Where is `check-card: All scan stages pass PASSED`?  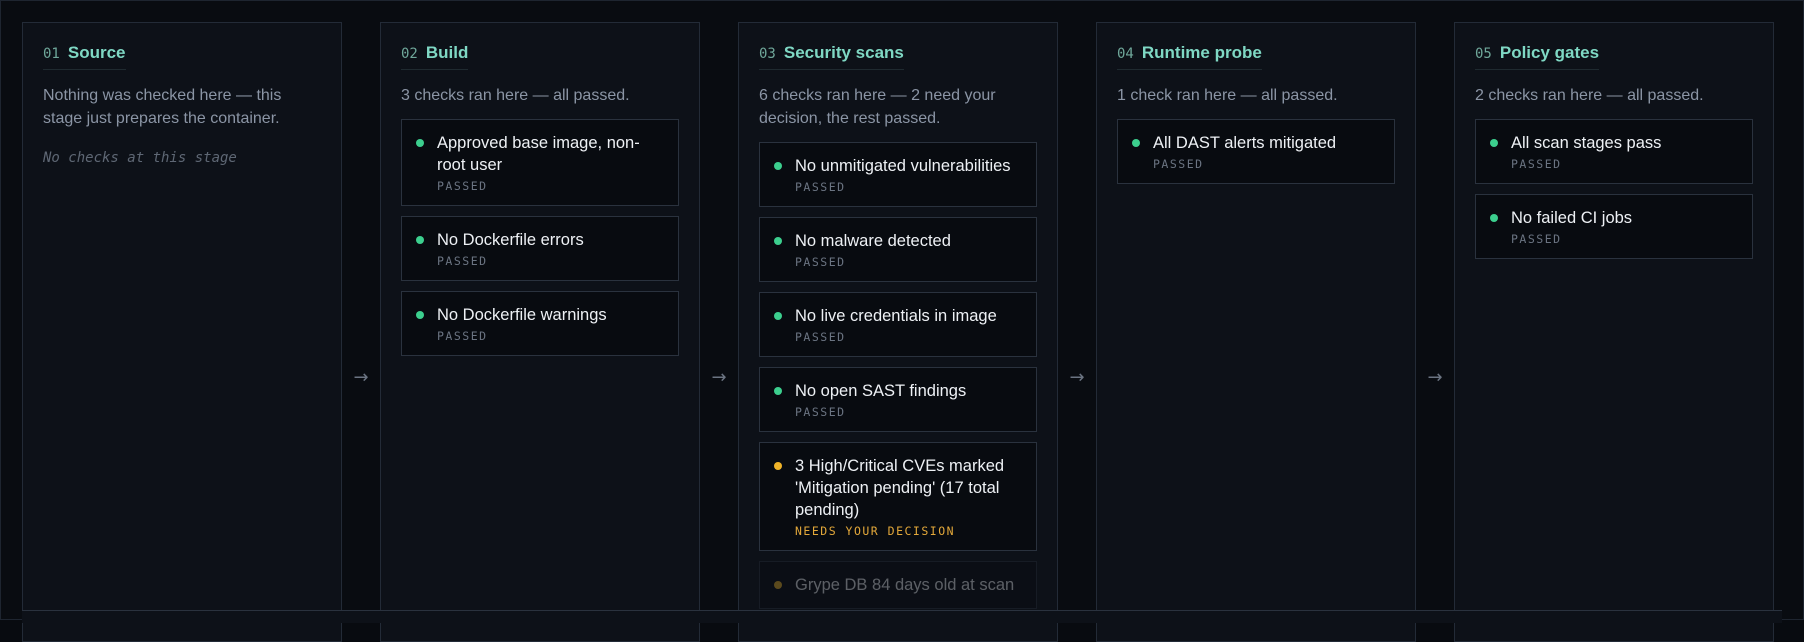
check-card: All scan stages pass PASSED is located at coordinates (1614, 151).